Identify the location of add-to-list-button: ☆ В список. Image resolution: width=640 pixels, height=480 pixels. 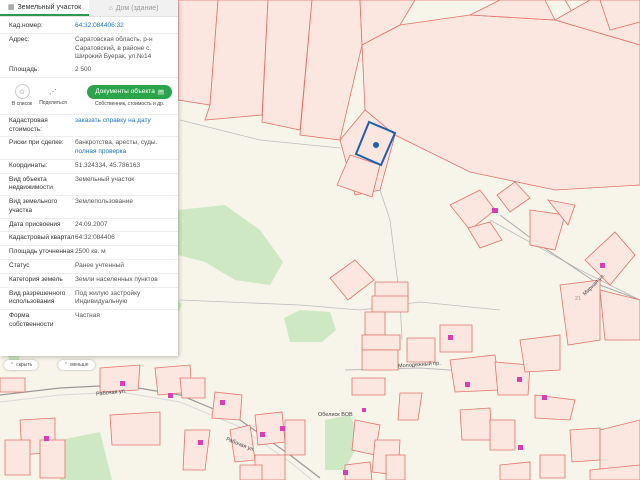
(22, 95).